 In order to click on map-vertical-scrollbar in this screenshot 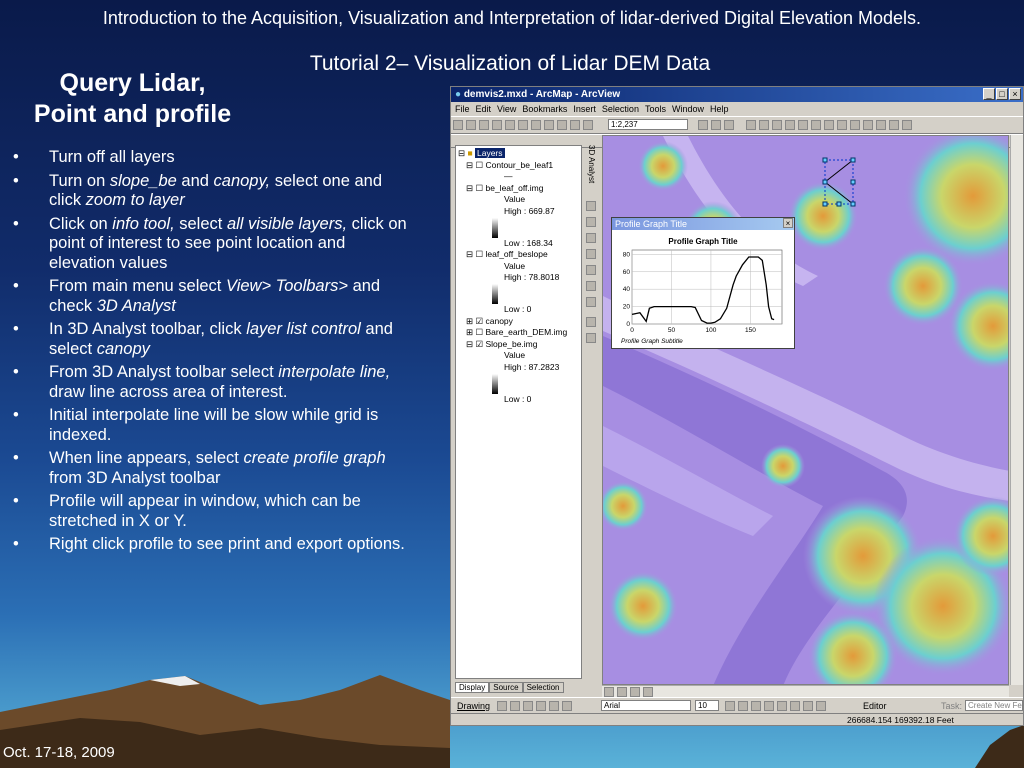, I will do `click(1016, 410)`.